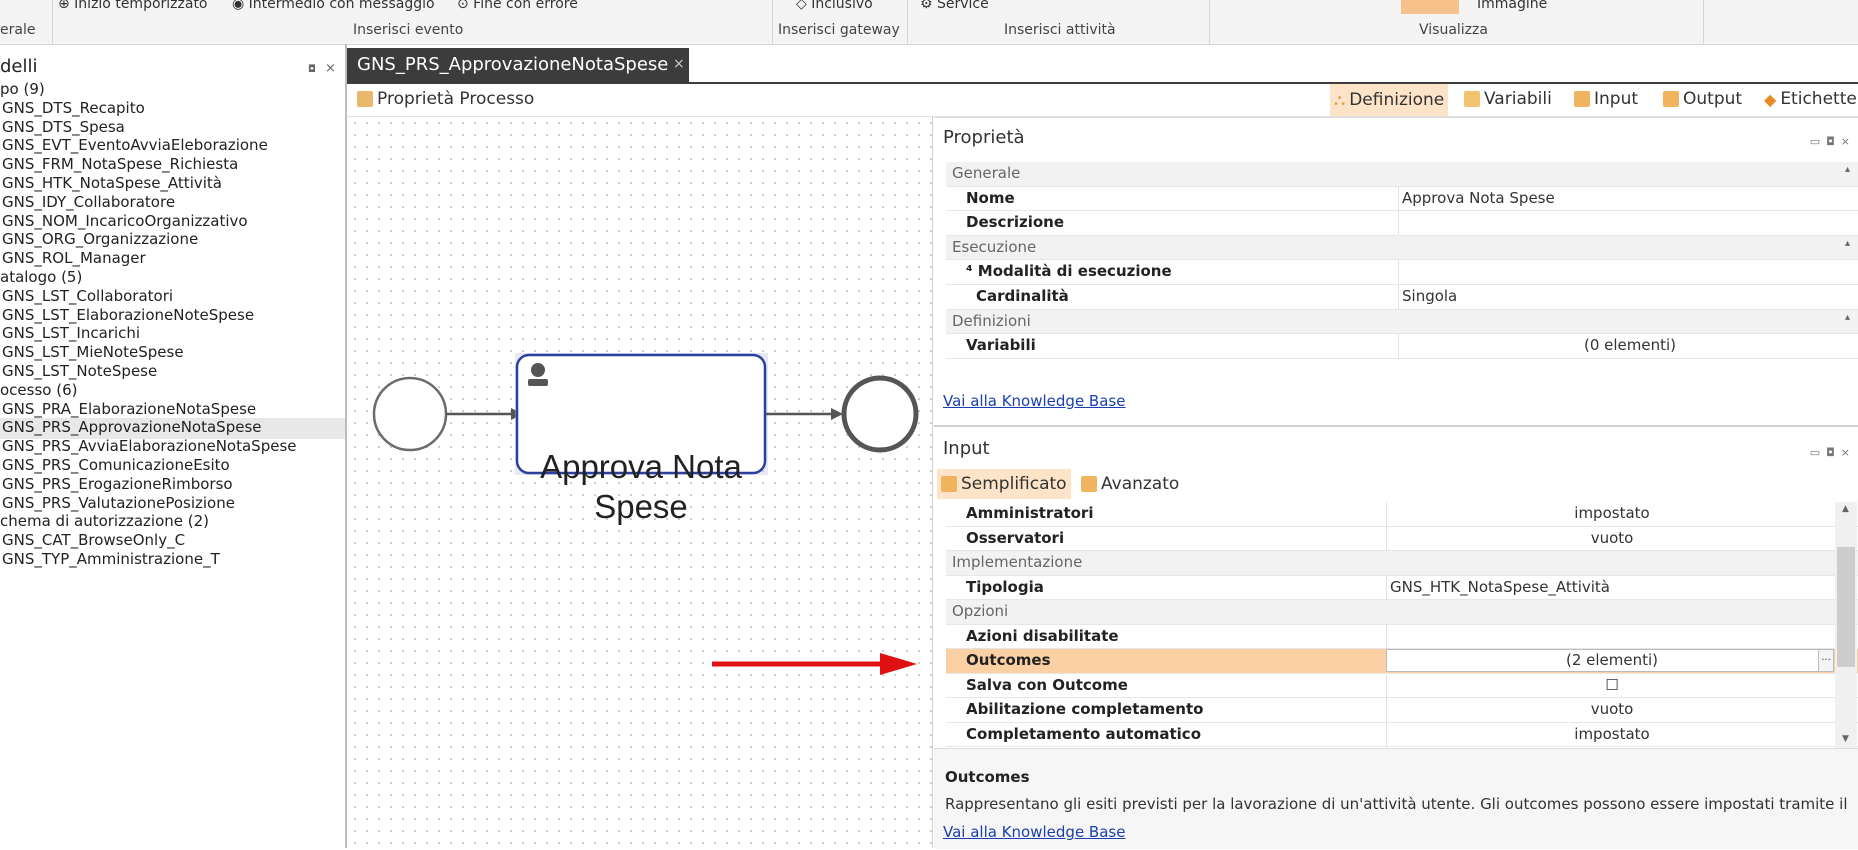 Image resolution: width=1858 pixels, height=850 pixels. Describe the element at coordinates (330, 68) in the screenshot. I see `close-icon: ×` at that location.